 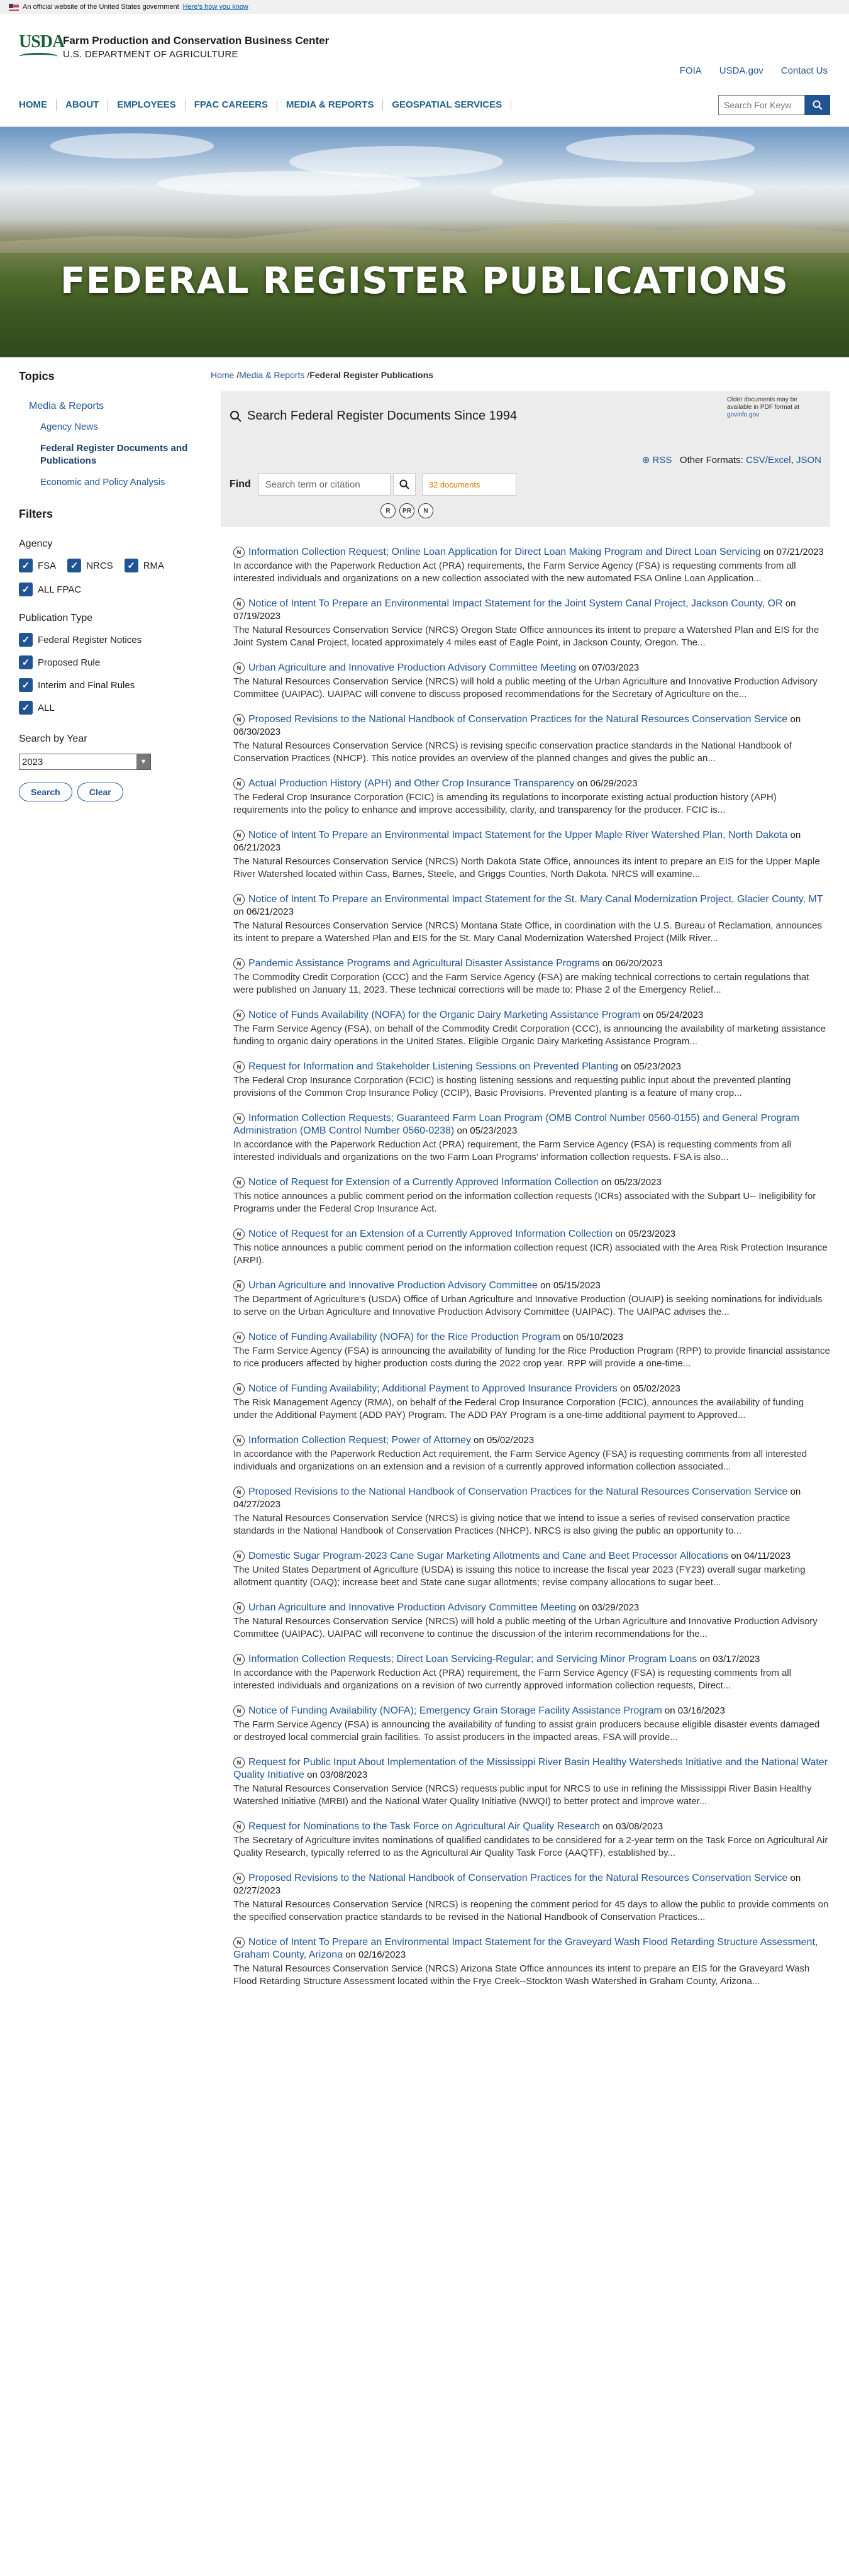 What do you see at coordinates (447, 105) in the screenshot?
I see `nav-geospatial-services: GEOSPATIAL SERVICES` at bounding box center [447, 105].